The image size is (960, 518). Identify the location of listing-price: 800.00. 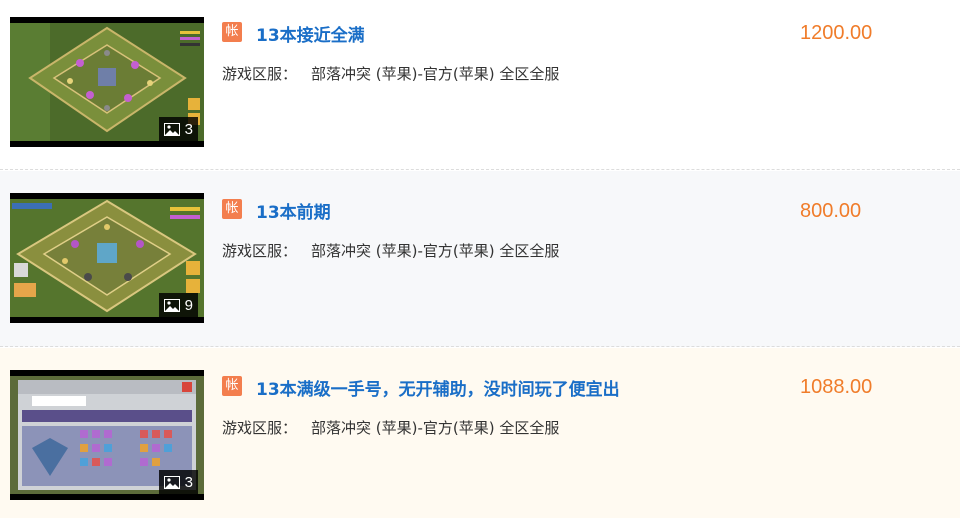
(831, 211).